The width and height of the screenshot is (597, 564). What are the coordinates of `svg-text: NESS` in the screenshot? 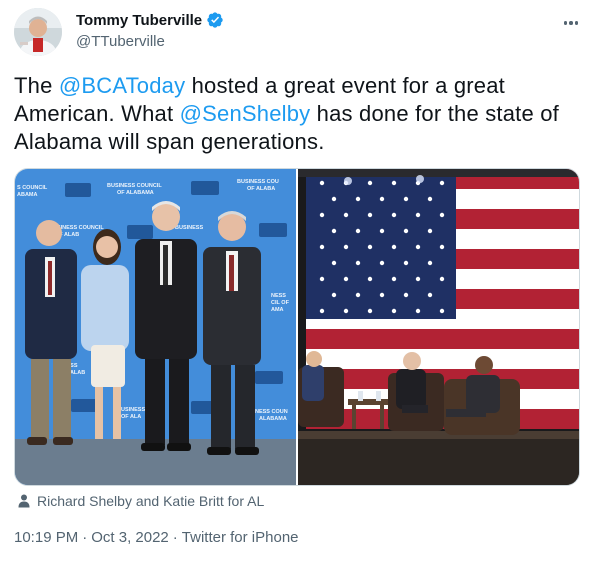 It's located at (278, 296).